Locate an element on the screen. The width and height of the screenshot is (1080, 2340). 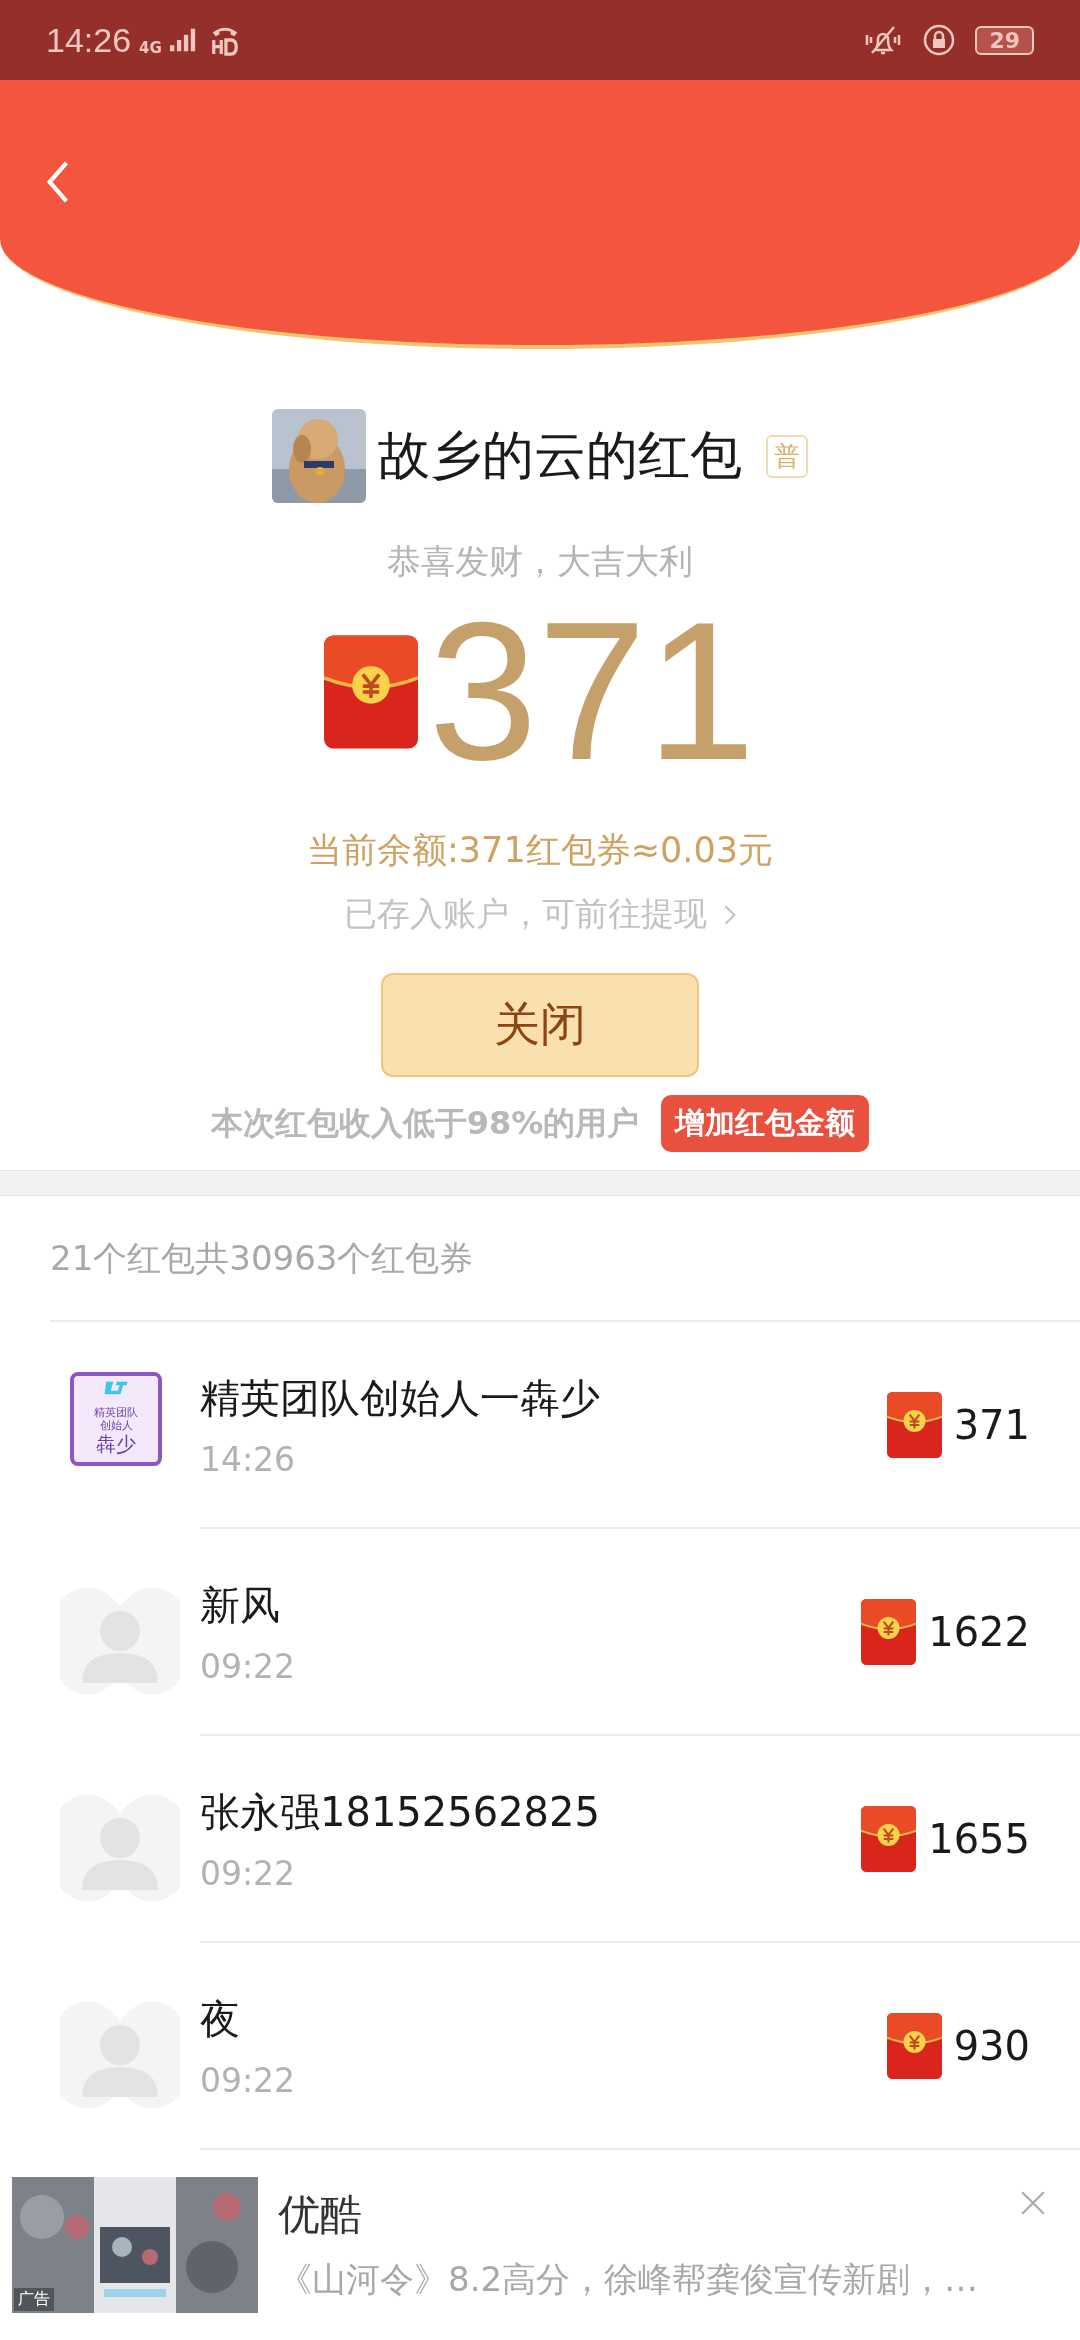
receiver-name: 精英团队创始人一犇少 is located at coordinates (400, 1398).